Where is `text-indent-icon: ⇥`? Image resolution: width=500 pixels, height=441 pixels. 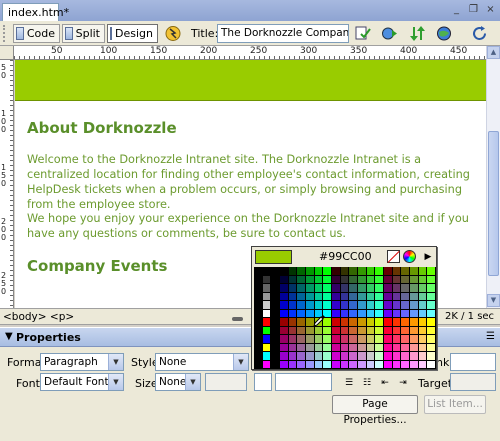 text-indent-icon: ⇥ is located at coordinates (403, 383).